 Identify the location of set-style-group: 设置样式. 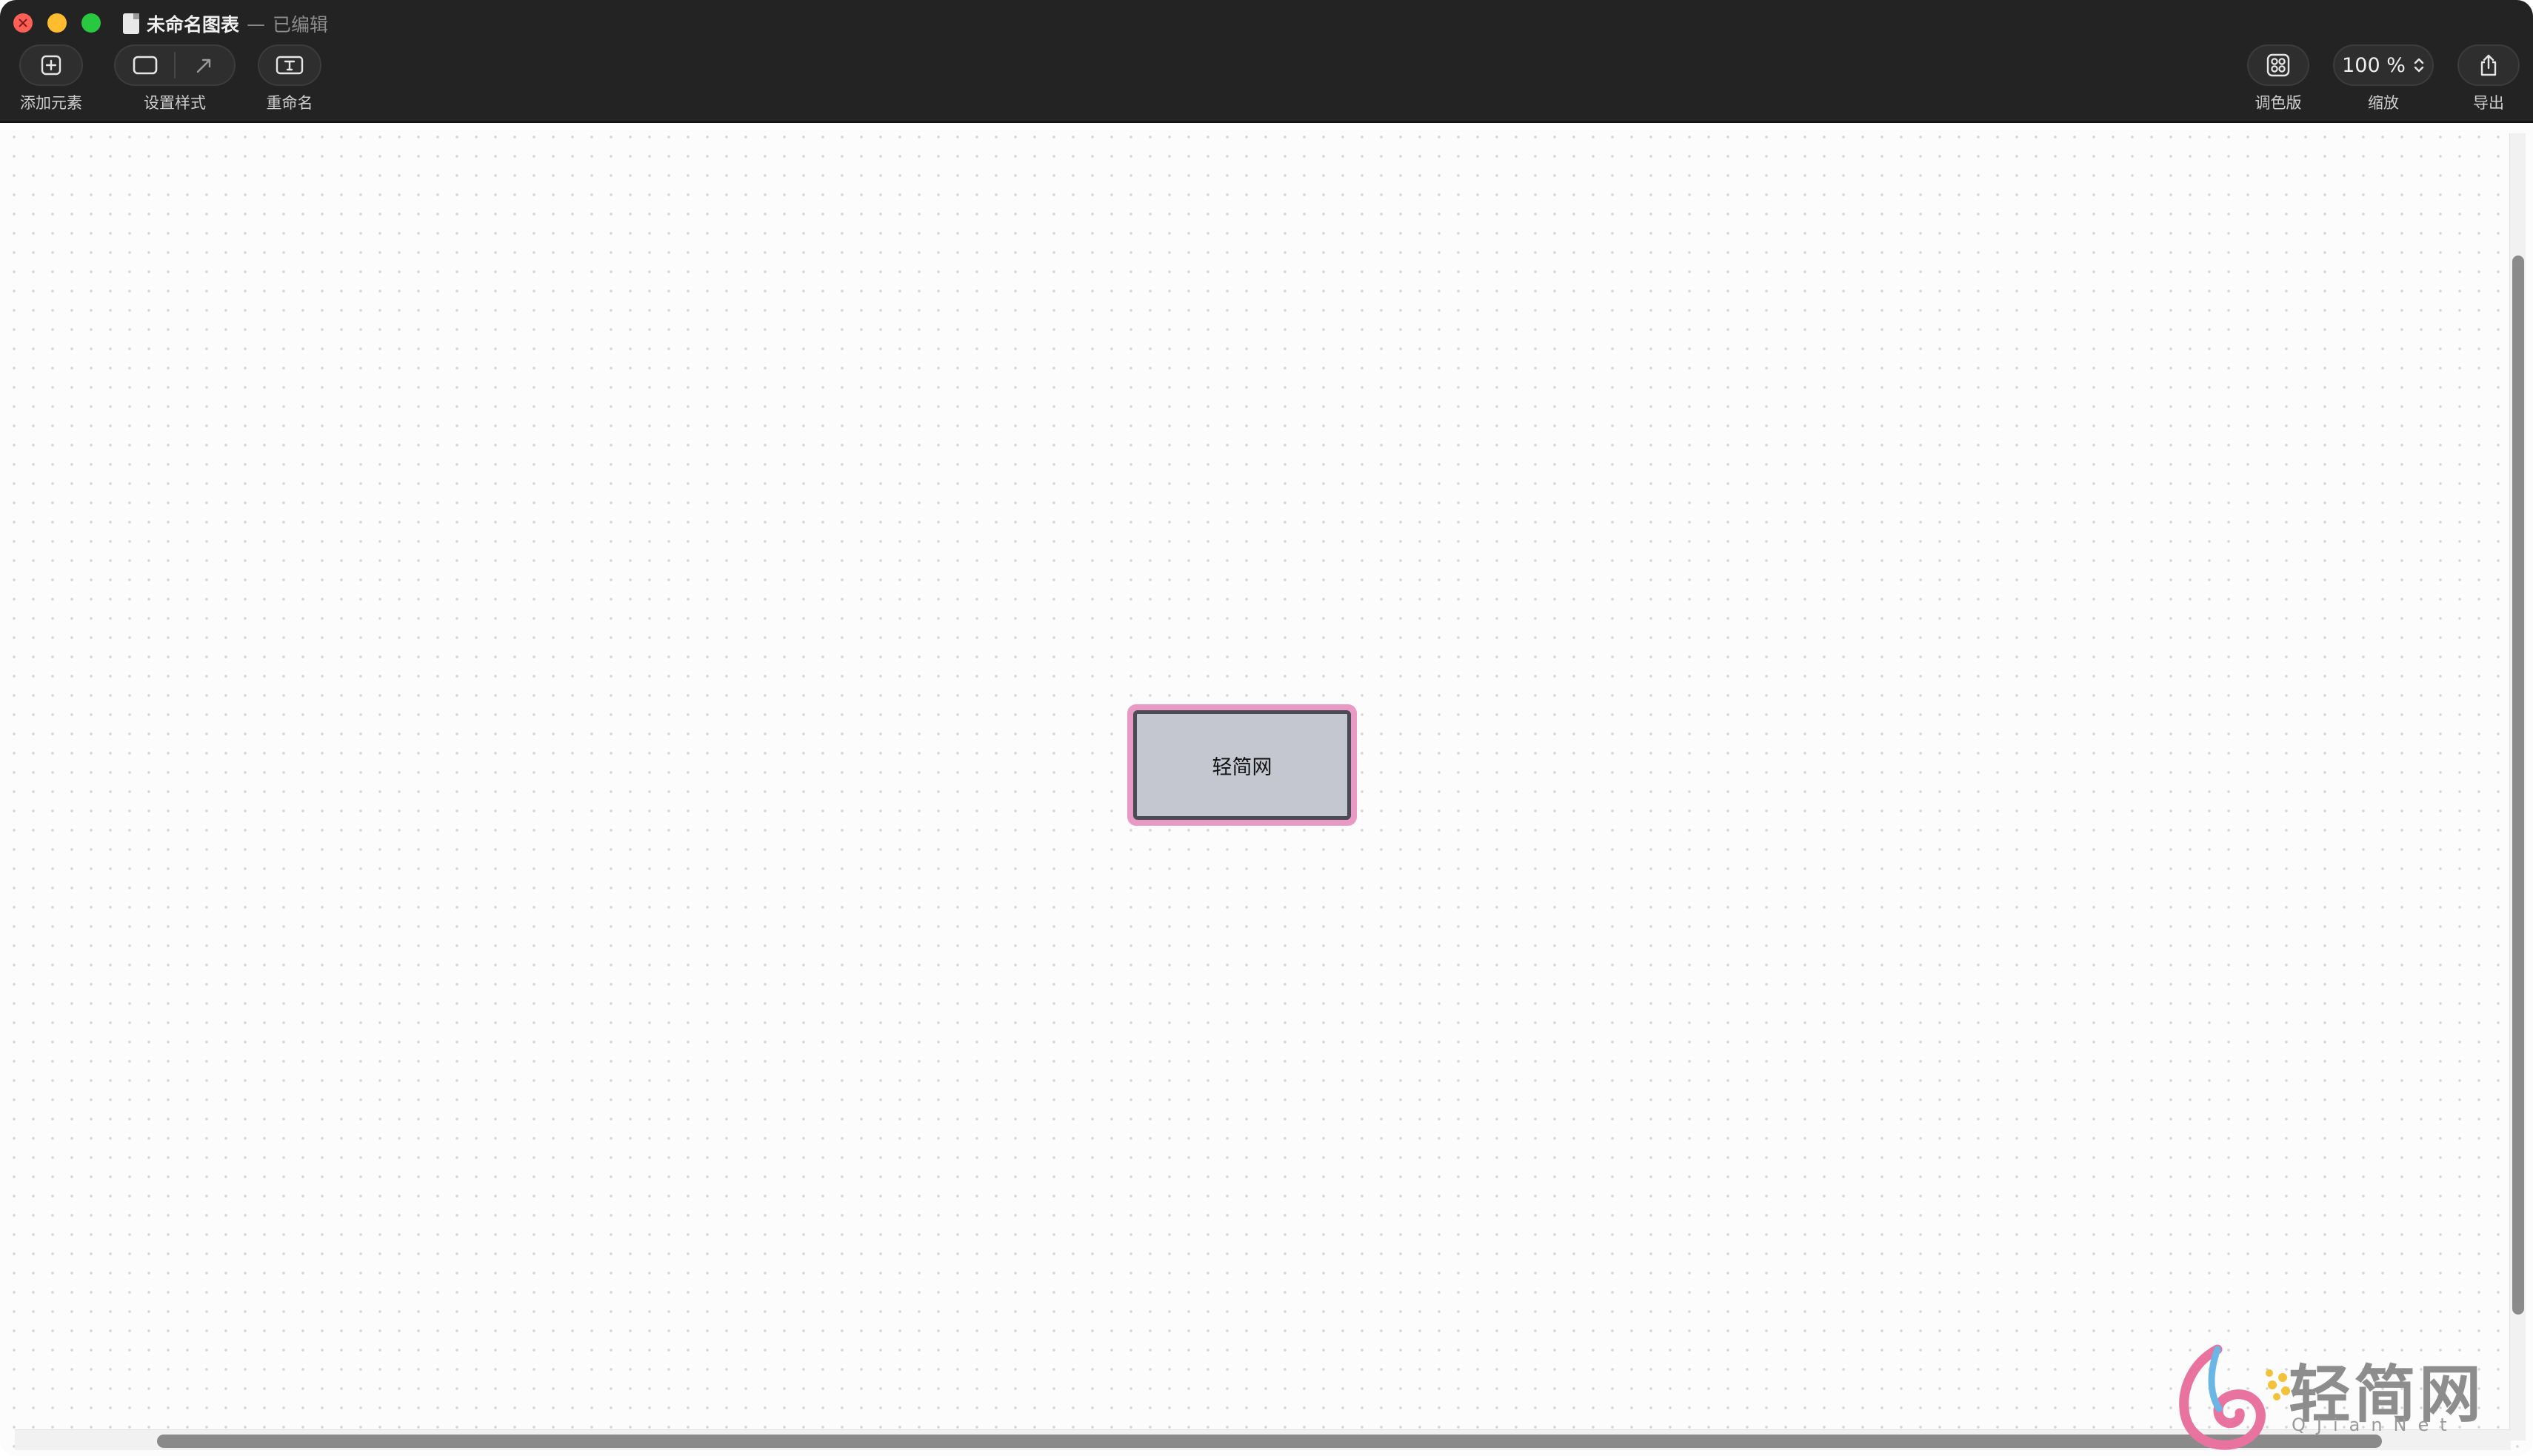
(175, 78).